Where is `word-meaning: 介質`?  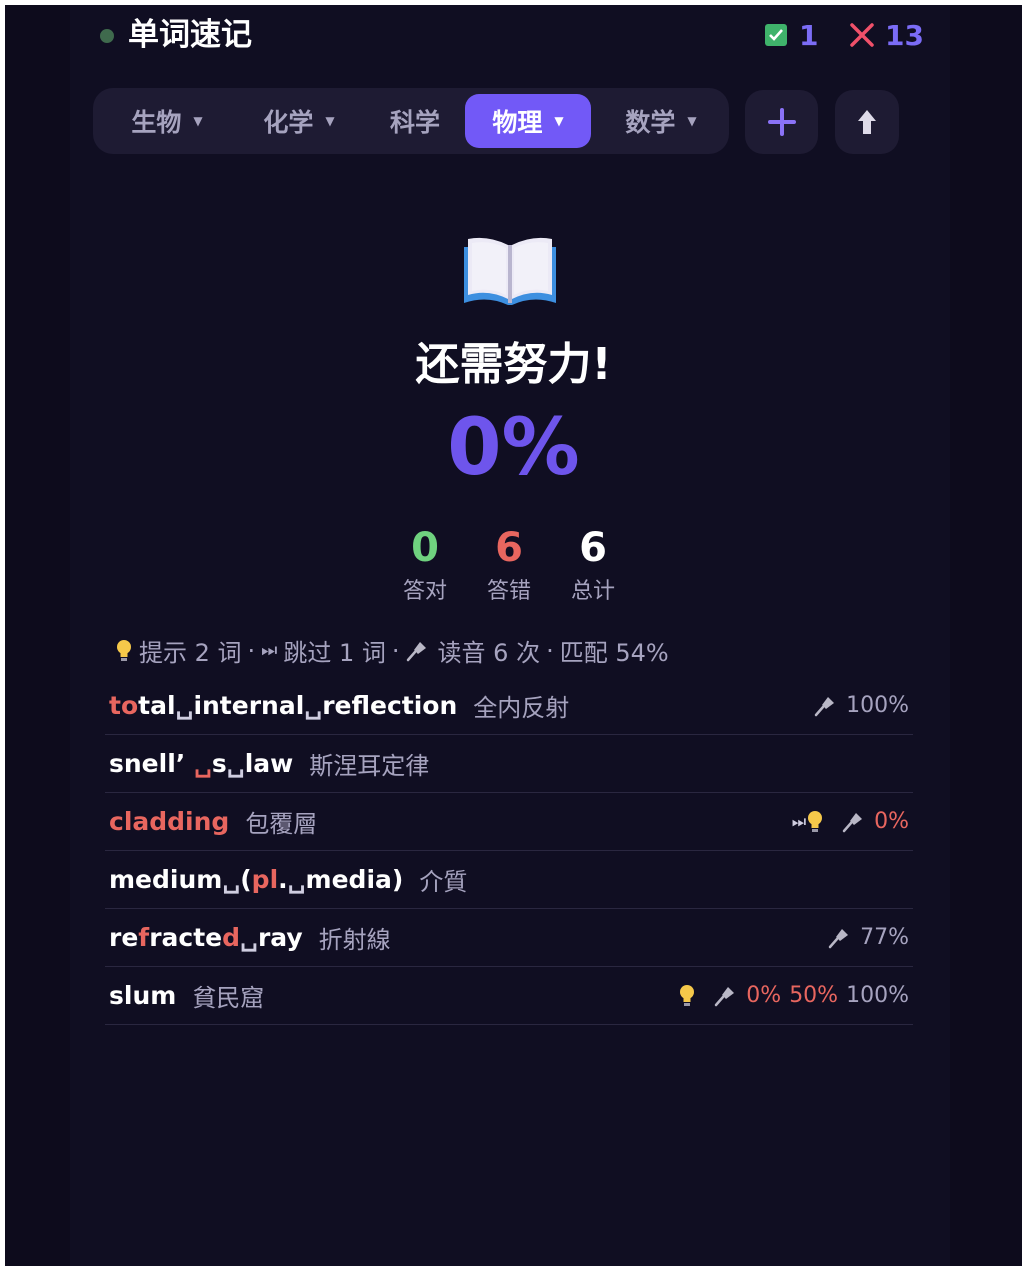 word-meaning: 介質 is located at coordinates (443, 882).